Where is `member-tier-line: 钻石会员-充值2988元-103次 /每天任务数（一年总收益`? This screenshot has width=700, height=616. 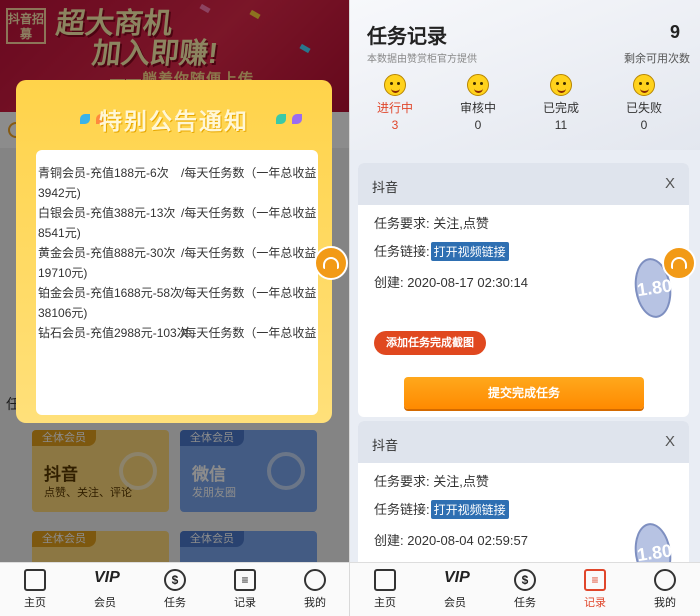
member-tier-line: 钻石会员-充值2988元-103次 /每天任务数（一年总收益 is located at coordinates (177, 340).